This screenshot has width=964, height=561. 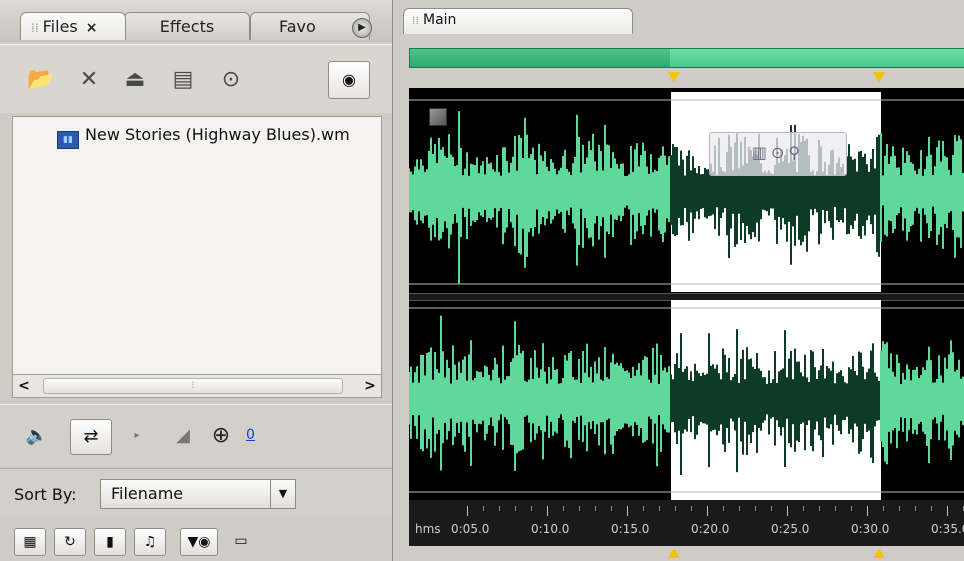 What do you see at coordinates (550, 529) in the screenshot?
I see `ruler-tick-label: 0:10.0` at bounding box center [550, 529].